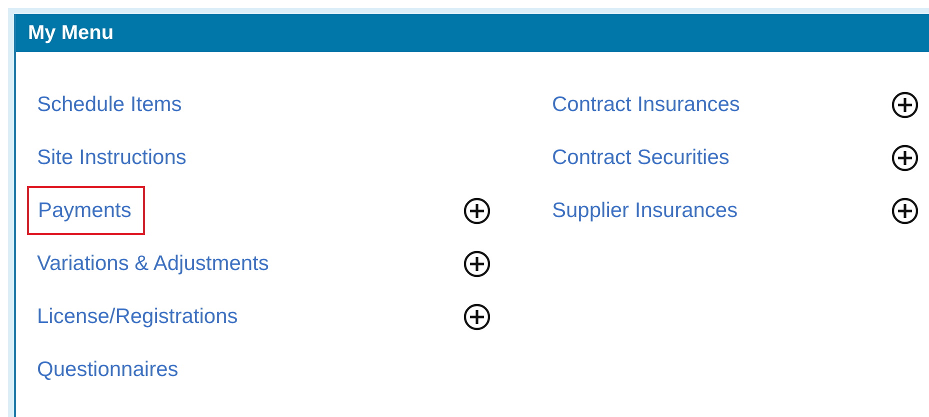 This screenshot has height=417, width=929. What do you see at coordinates (109, 104) in the screenshot?
I see `menu-link: Schedule Items` at bounding box center [109, 104].